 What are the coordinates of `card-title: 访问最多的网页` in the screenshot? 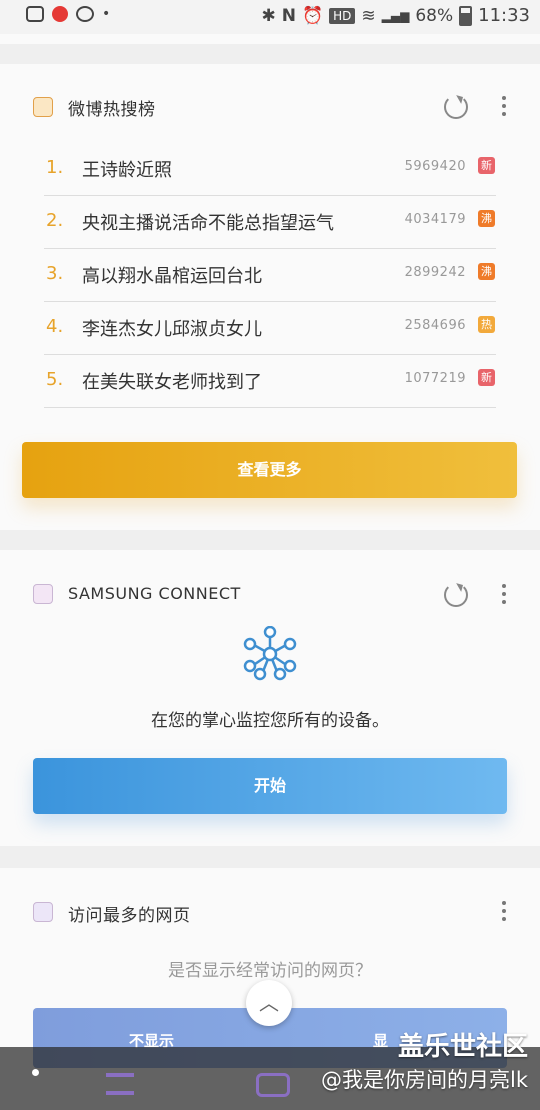 It's located at (129, 916).